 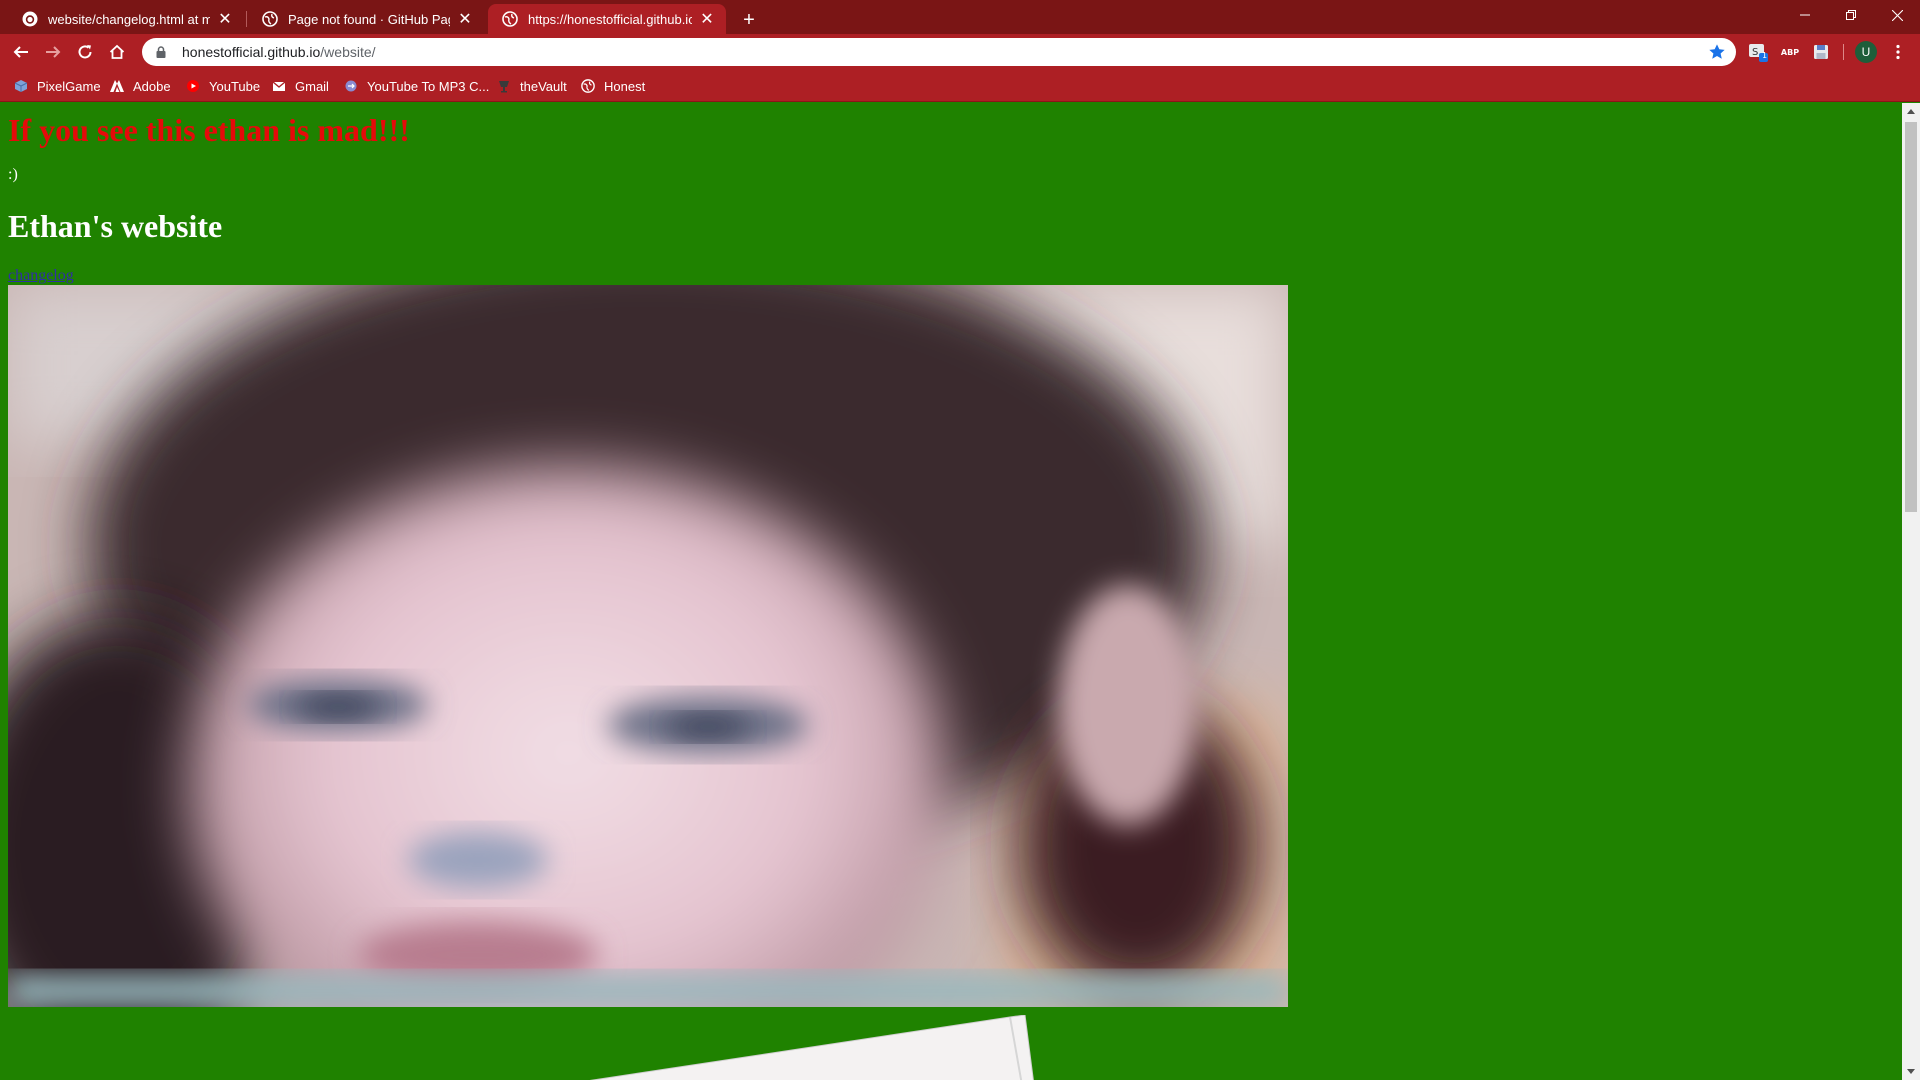 I want to click on new-tab-button: +, so click(x=749, y=20).